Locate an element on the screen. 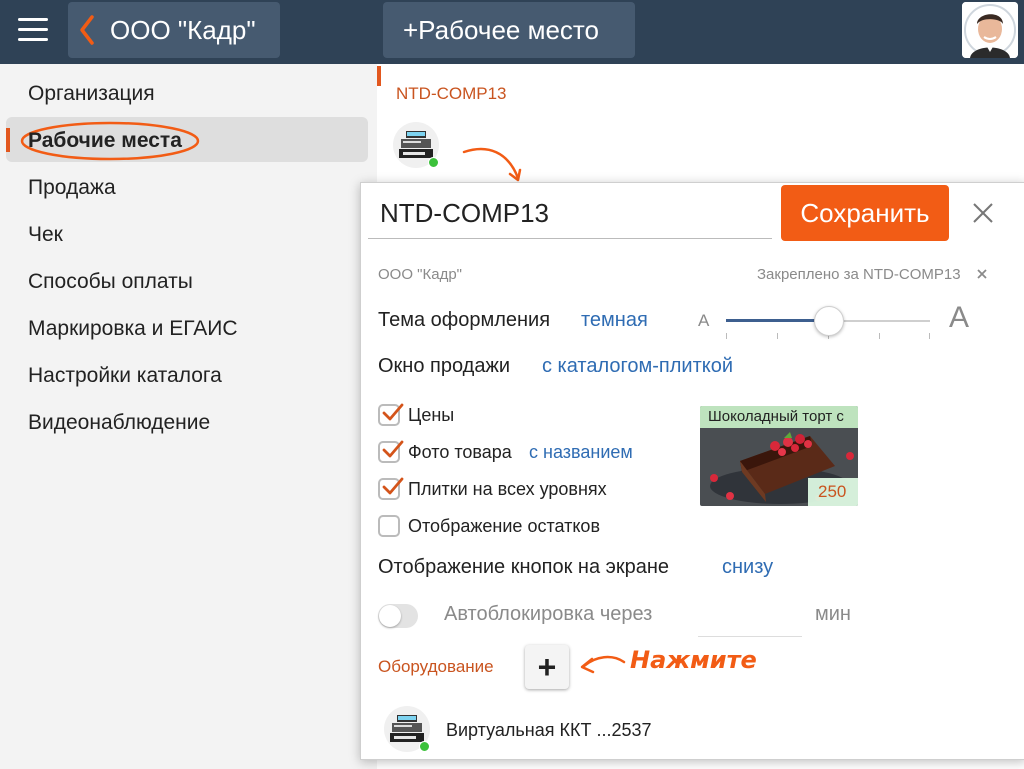  device-name: Виртуальная ККТ ...2537 is located at coordinates (549, 730).